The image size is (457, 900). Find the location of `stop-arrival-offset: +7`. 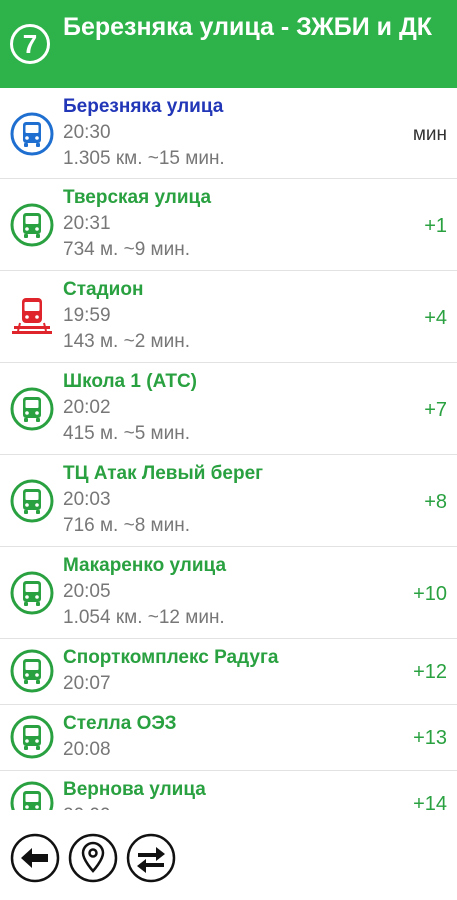

stop-arrival-offset: +7 is located at coordinates (435, 410).